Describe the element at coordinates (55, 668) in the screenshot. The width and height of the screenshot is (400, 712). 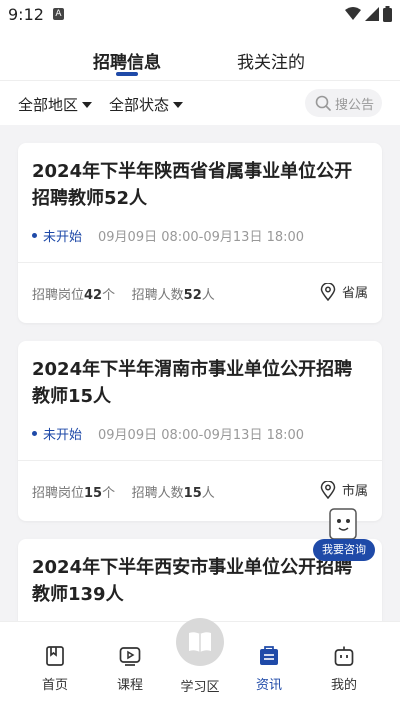
I see `nav-home: 首页` at that location.